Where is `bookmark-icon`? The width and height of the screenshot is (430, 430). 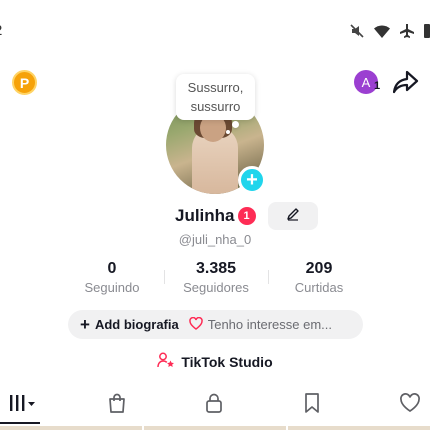 bookmark-icon is located at coordinates (312, 405).